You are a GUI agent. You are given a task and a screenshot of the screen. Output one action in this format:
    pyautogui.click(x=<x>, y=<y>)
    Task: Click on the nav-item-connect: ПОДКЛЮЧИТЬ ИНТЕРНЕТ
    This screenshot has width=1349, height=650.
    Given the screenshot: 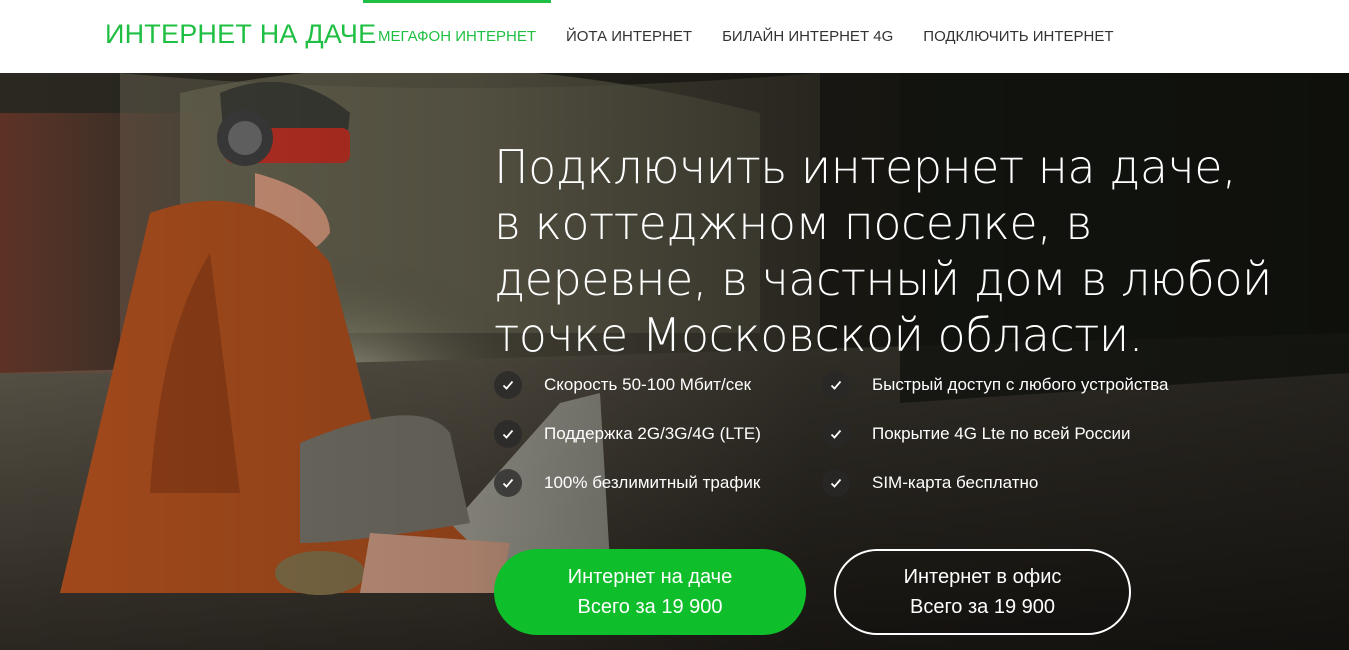 What is the action you would take?
    pyautogui.click(x=1018, y=36)
    